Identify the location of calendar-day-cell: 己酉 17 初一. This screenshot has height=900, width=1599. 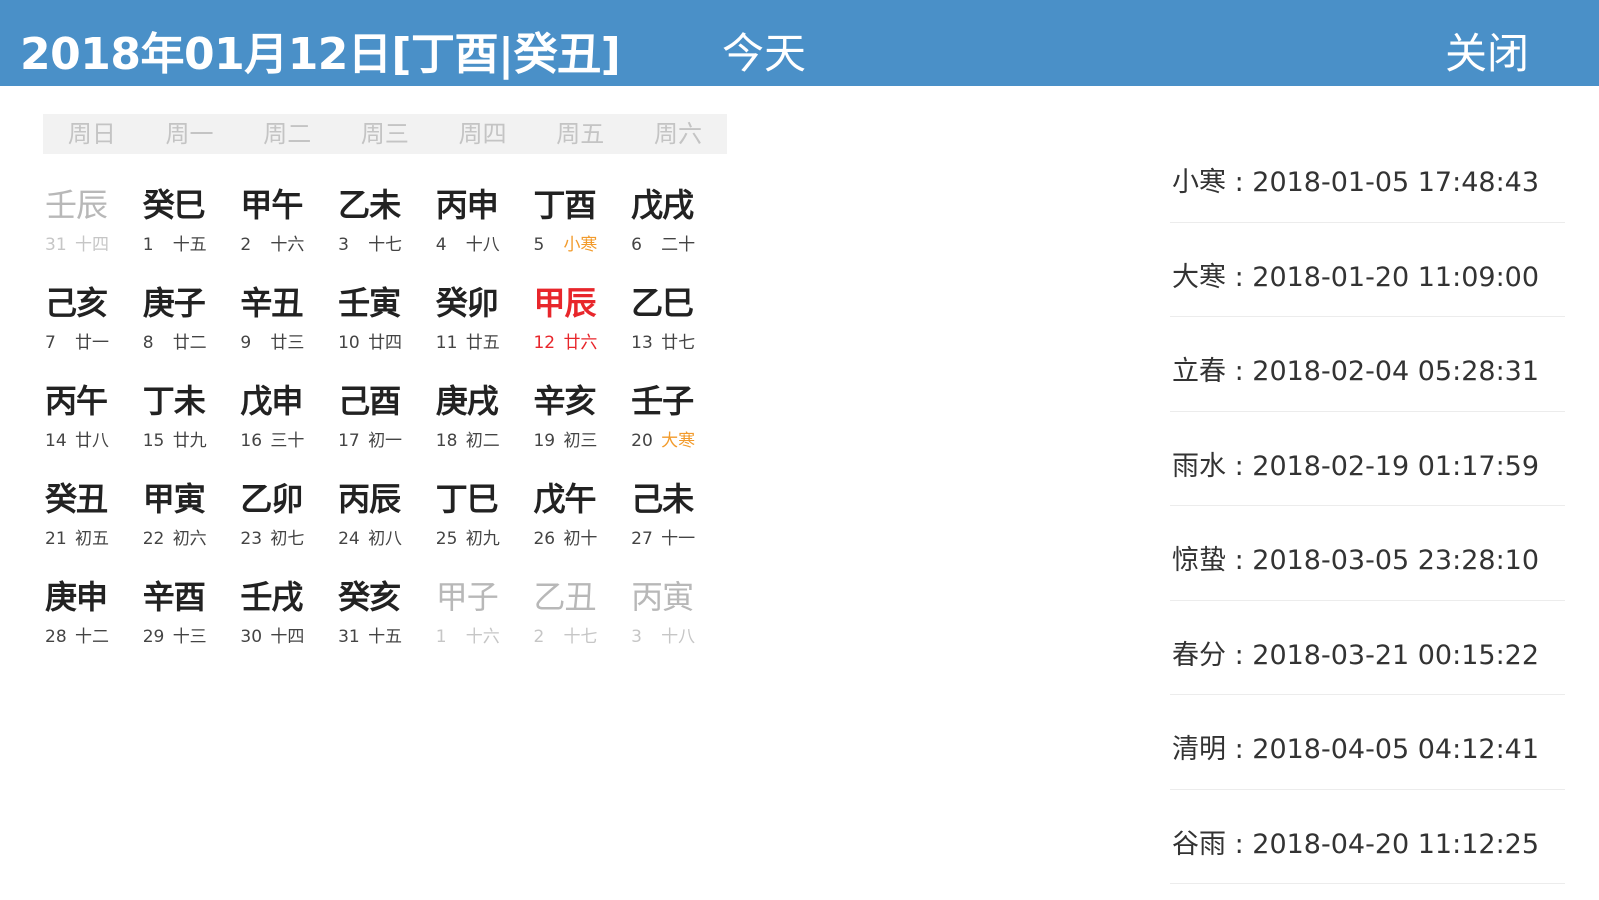
(385, 423).